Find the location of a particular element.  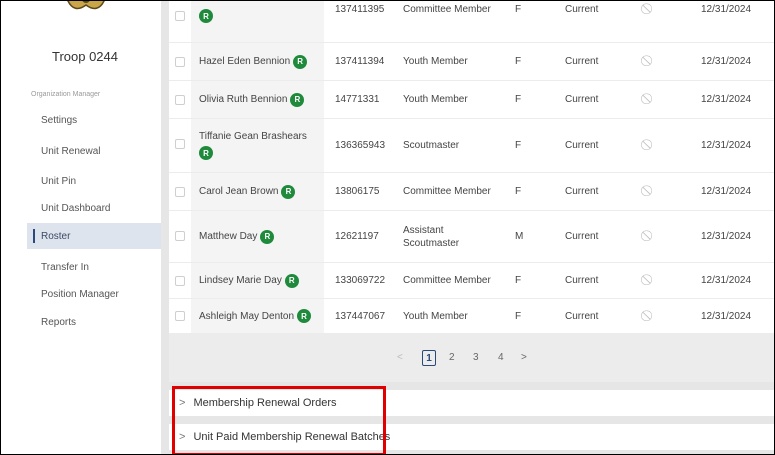

sidebar-item-label: Unit Dashboard is located at coordinates (76, 208).